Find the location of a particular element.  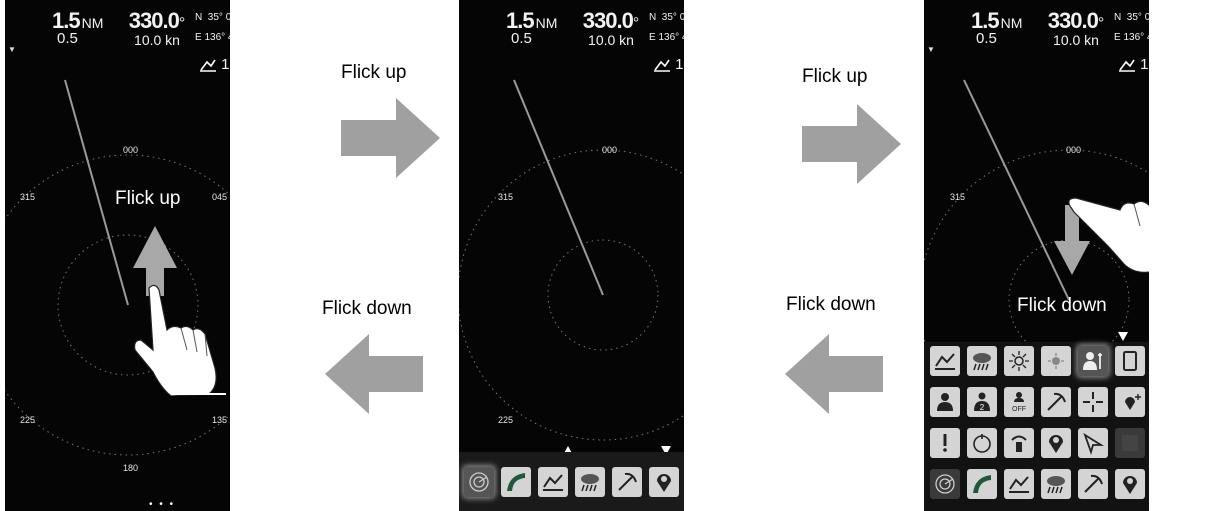

menu-circle-target-button is located at coordinates (982, 443).